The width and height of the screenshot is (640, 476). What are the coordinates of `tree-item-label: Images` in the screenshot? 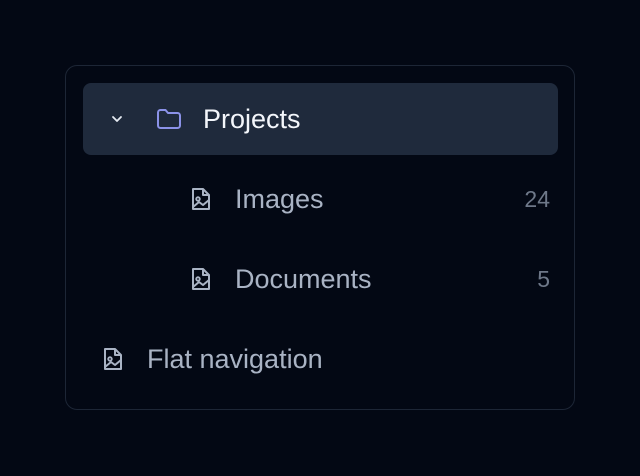 It's located at (279, 199).